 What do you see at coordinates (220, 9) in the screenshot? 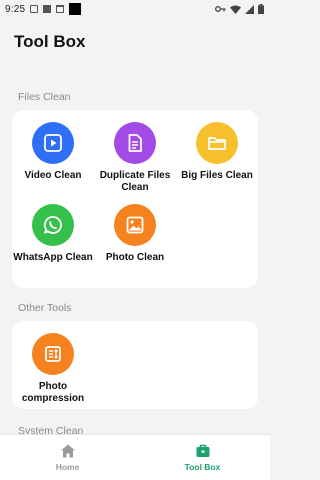
I see `key-icon` at bounding box center [220, 9].